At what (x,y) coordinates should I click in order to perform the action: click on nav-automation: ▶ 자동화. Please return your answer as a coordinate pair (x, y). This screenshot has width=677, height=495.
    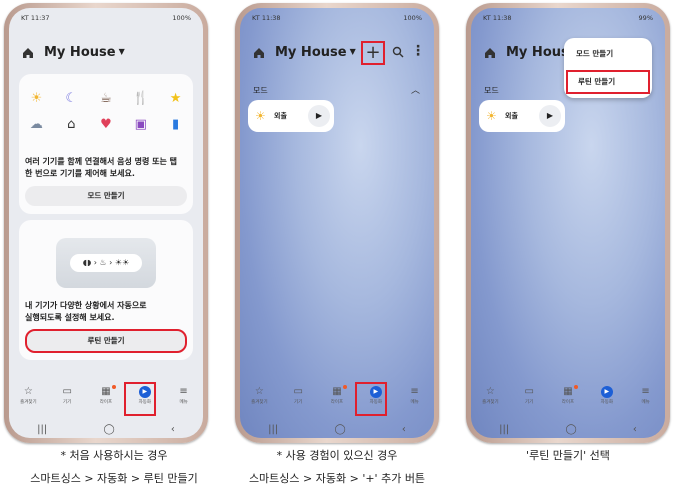
    Looking at the image, I should click on (607, 395).